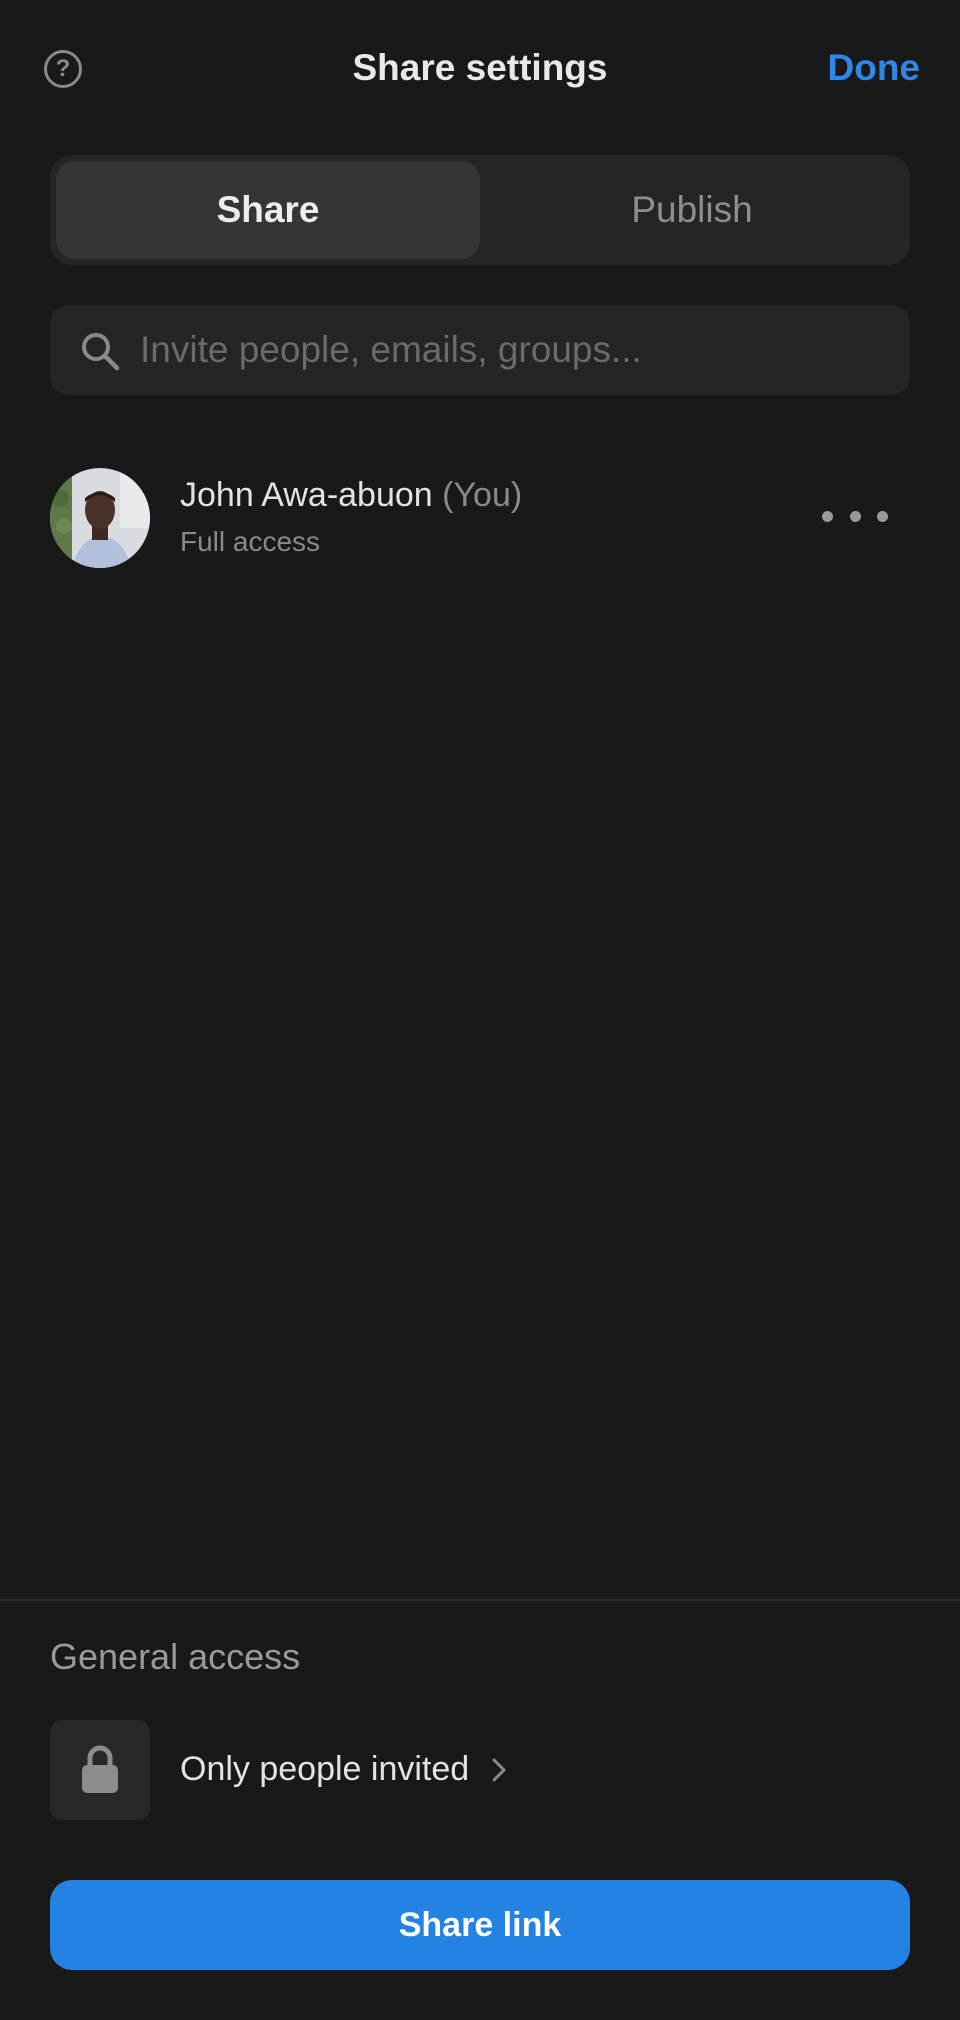 The image size is (960, 2020). I want to click on page-title: Share settings, so click(480, 67).